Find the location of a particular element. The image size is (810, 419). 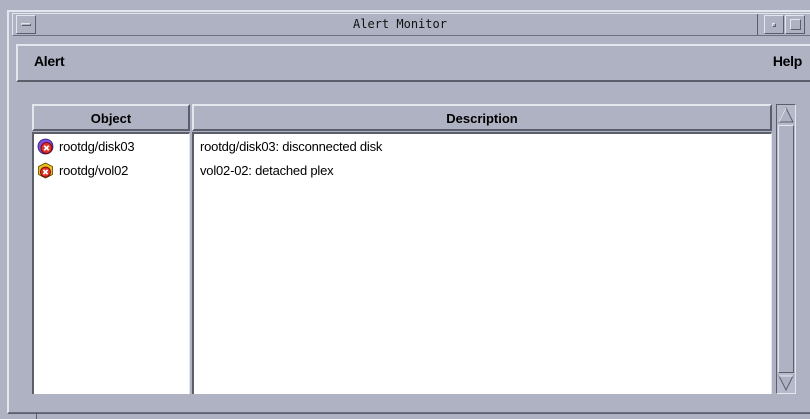

alert-description: vol02-02: detached plex is located at coordinates (267, 170).